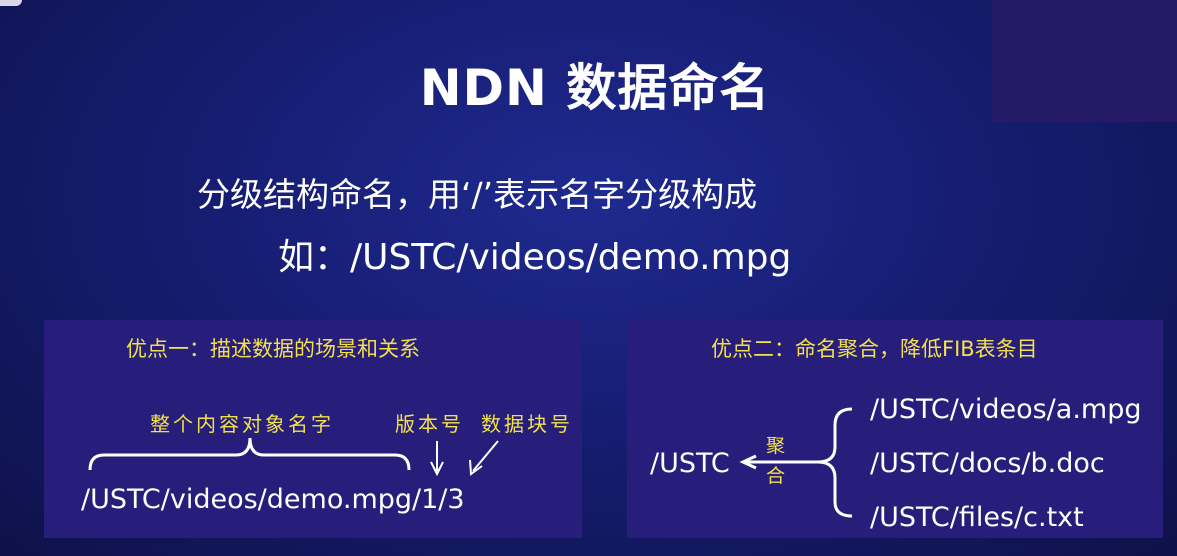 The image size is (1177, 556). Describe the element at coordinates (484, 458) in the screenshot. I see `block-arrow` at that location.